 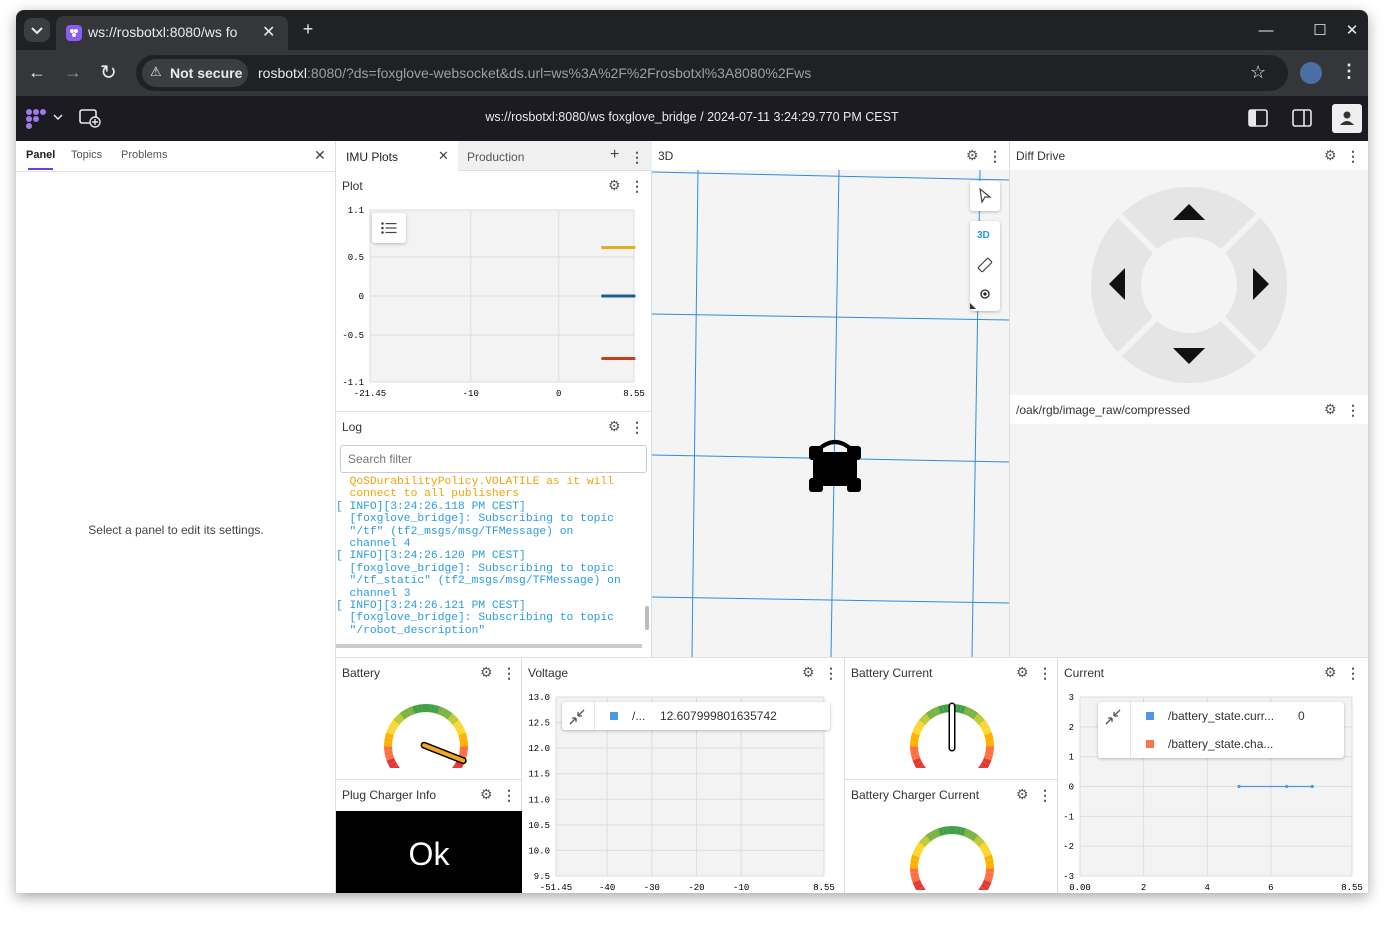 I want to click on chrome-menu-icon: ⋮, so click(x=1349, y=71).